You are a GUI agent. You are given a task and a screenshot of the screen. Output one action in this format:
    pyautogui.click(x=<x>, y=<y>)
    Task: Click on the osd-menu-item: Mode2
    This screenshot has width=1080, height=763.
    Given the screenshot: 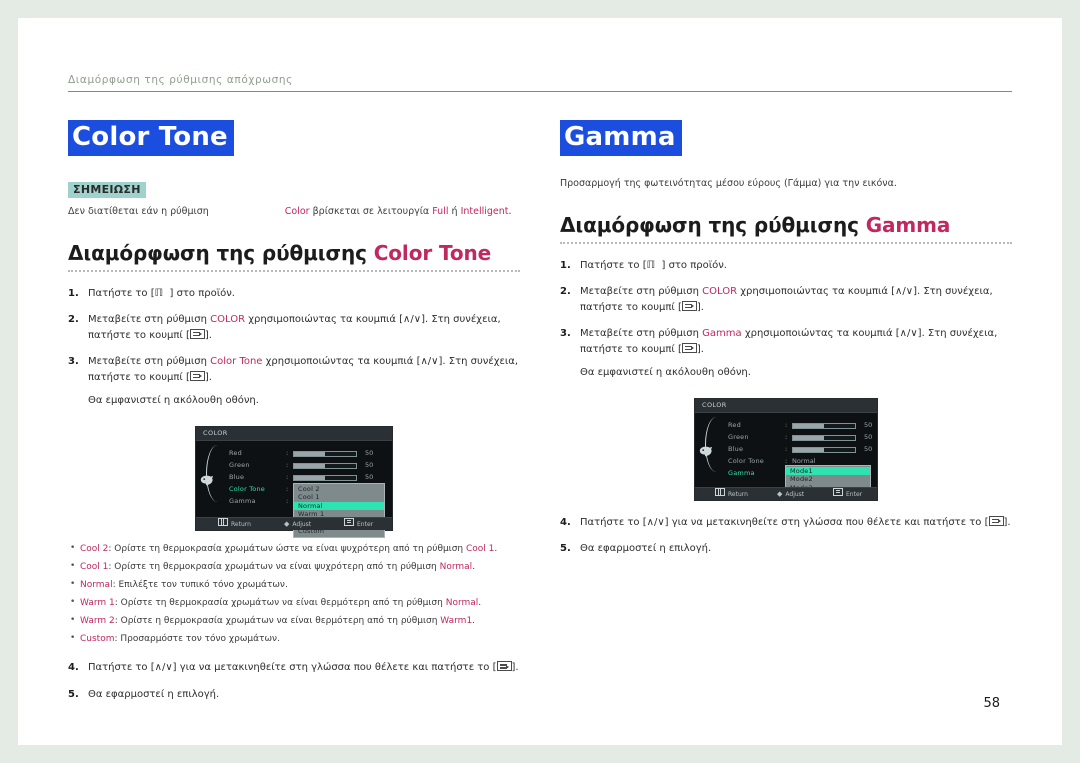 What is the action you would take?
    pyautogui.click(x=828, y=479)
    